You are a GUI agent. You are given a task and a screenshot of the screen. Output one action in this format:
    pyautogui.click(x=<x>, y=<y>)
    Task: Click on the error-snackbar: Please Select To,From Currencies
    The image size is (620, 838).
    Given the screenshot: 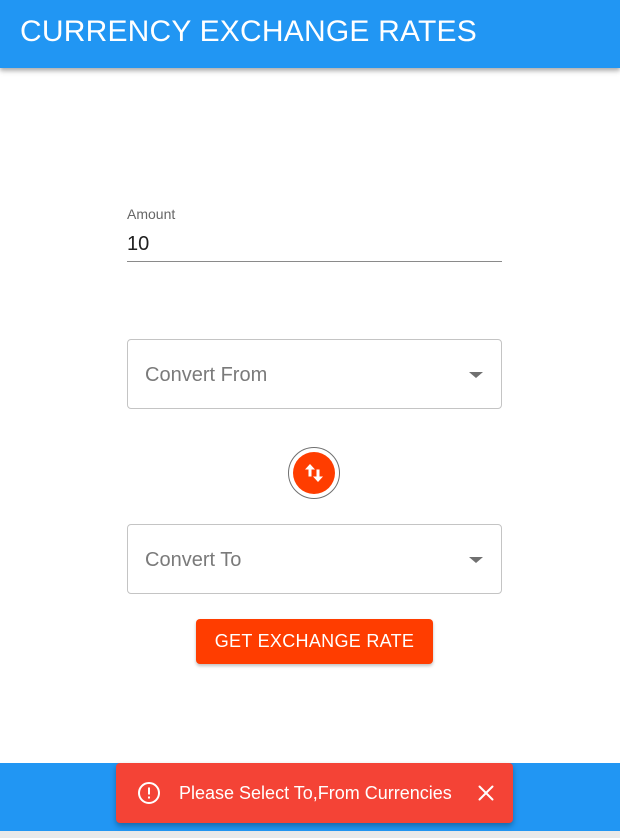 What is the action you would take?
    pyautogui.click(x=314, y=793)
    